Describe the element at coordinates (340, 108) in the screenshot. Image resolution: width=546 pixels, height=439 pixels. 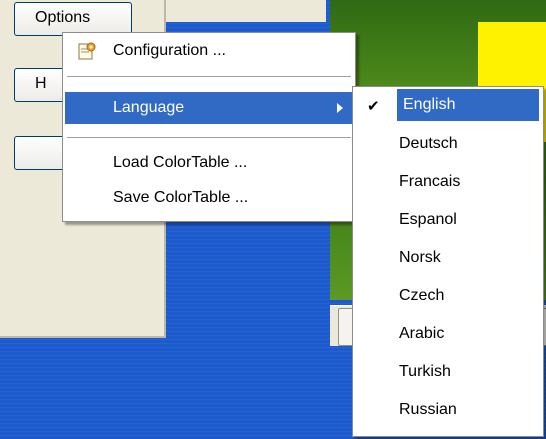
I see `submenu-arrow-icon` at that location.